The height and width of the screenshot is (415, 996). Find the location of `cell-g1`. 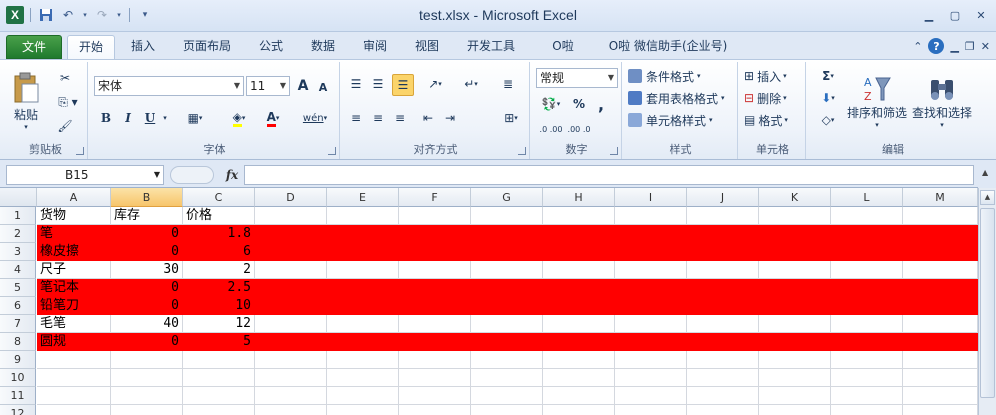

cell-g1 is located at coordinates (507, 216).